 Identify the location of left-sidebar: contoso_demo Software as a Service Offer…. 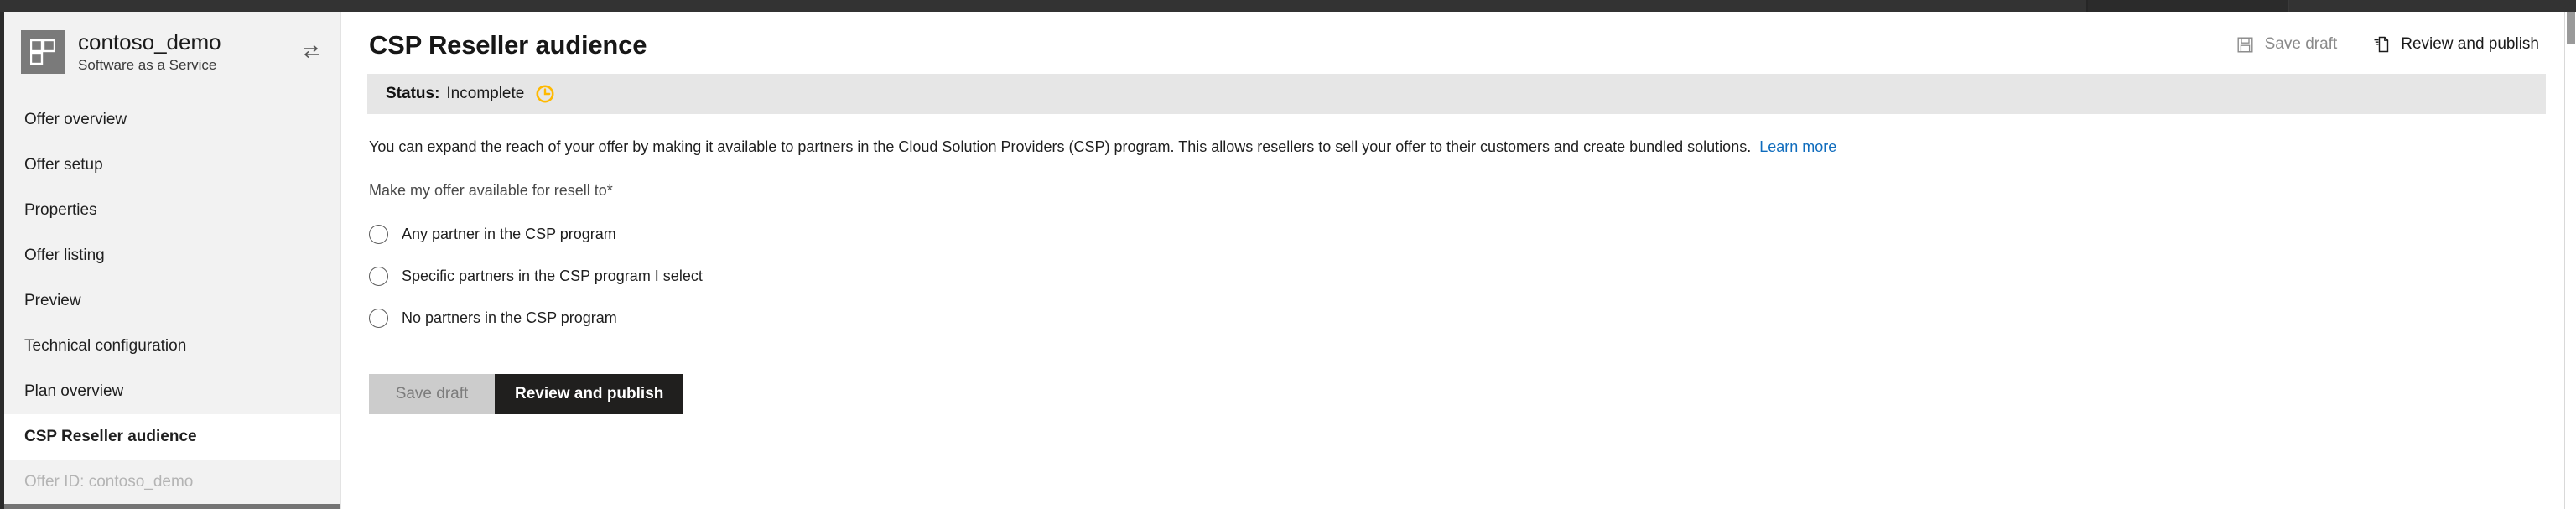
(170, 260).